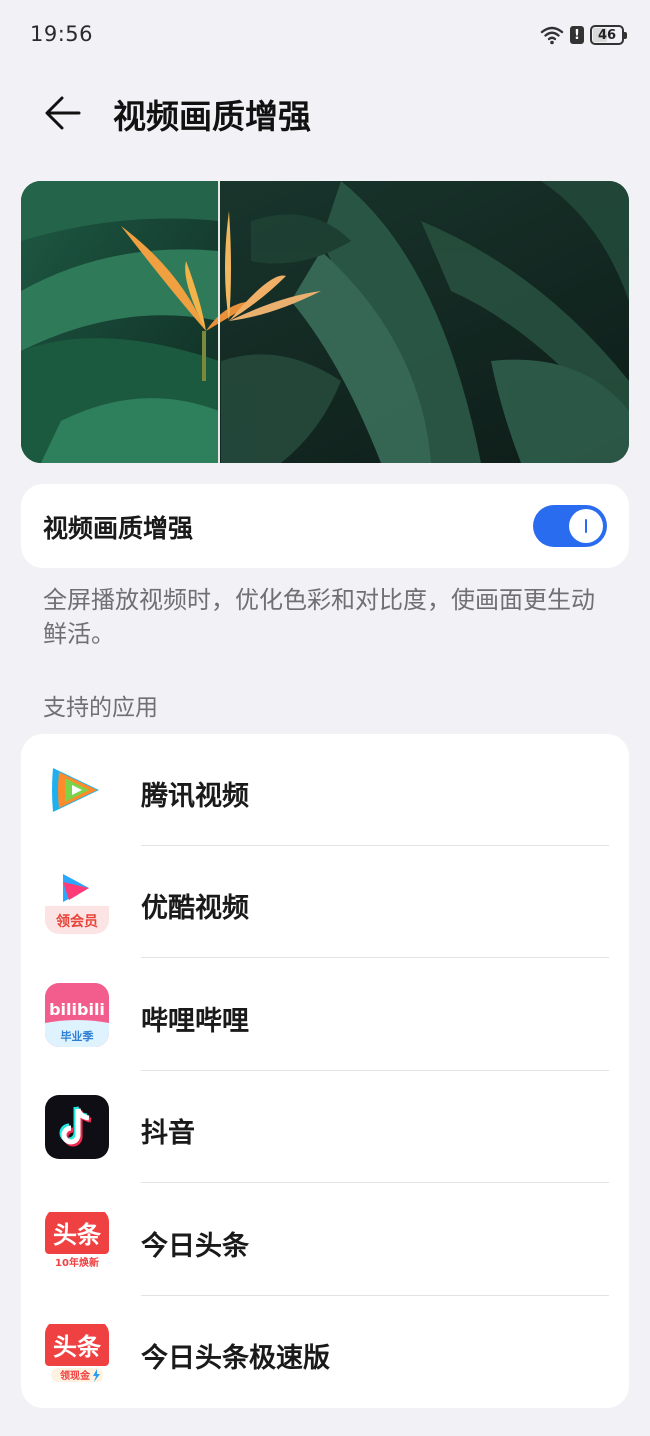 This screenshot has width=650, height=1436. What do you see at coordinates (77, 1347) in the screenshot?
I see `toutiao-lite-logo-text: 头条` at bounding box center [77, 1347].